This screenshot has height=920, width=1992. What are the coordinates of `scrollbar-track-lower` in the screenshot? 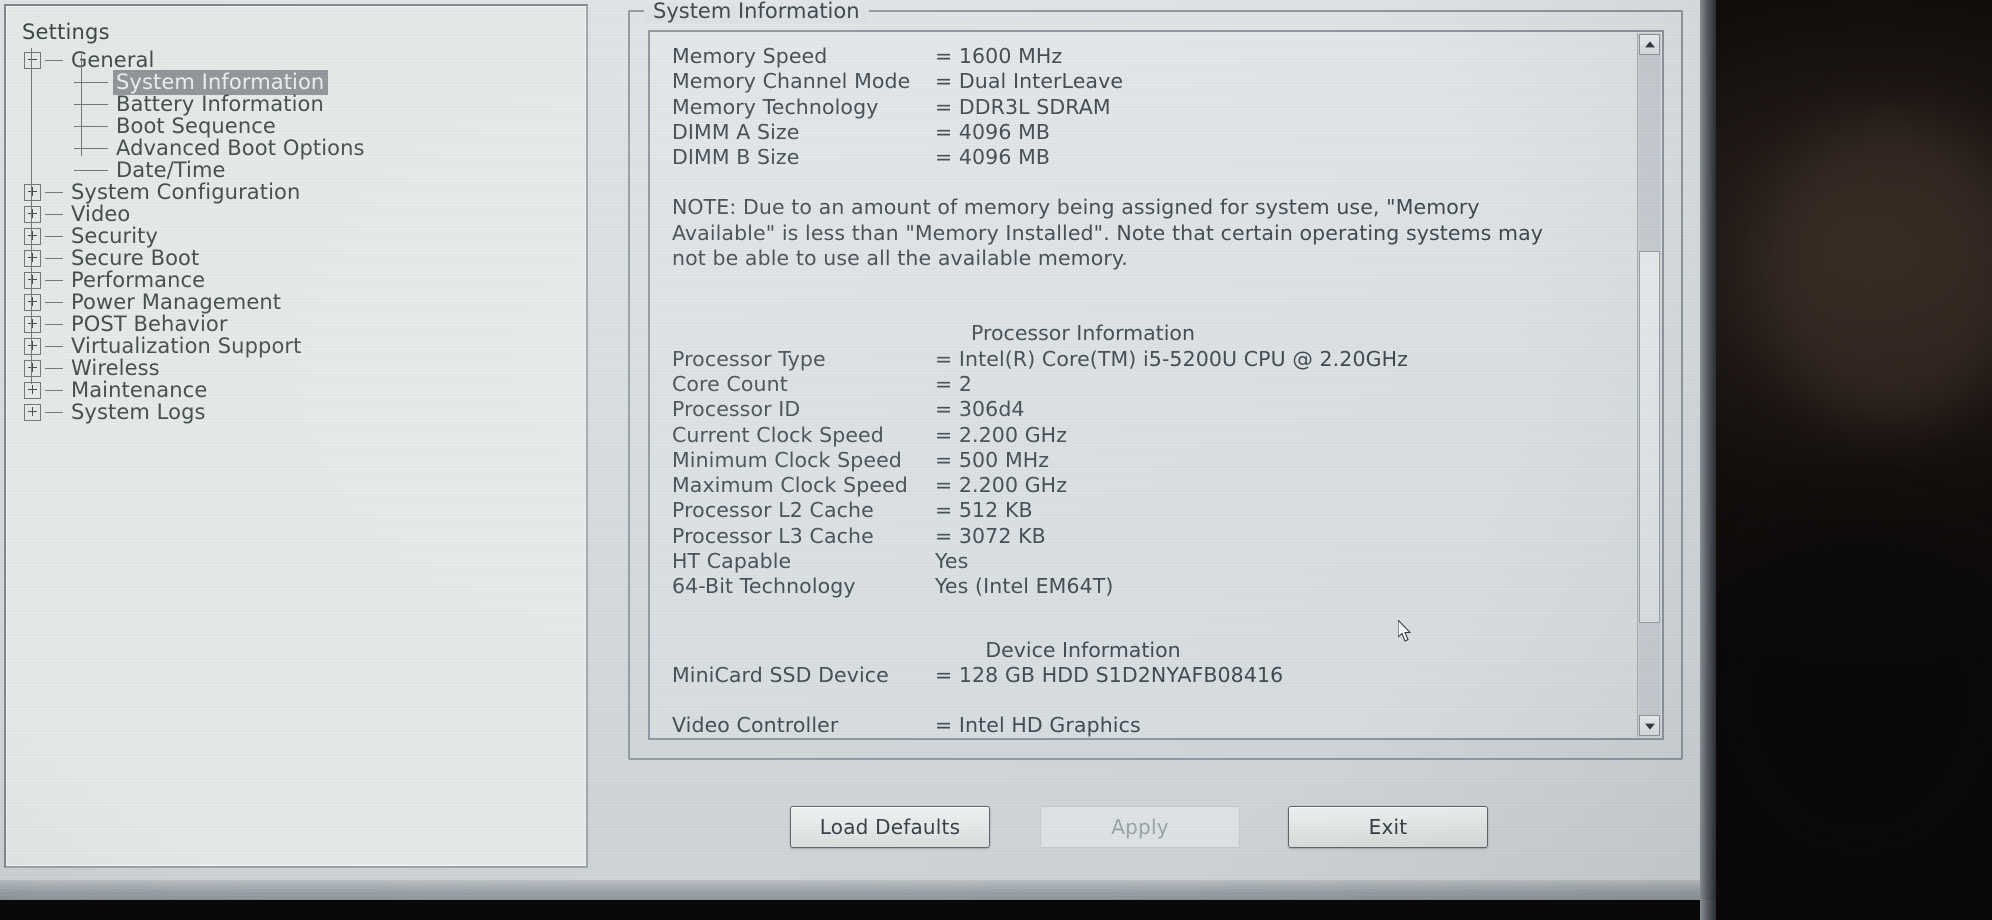 It's located at (1649, 669).